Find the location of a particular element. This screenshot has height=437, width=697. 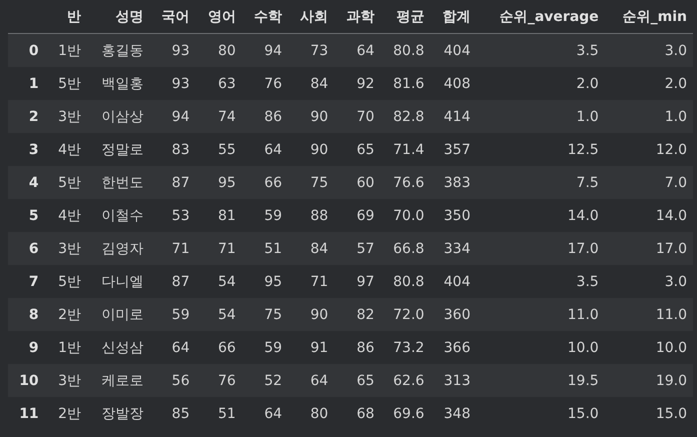

table-cell: 73 is located at coordinates (311, 50).